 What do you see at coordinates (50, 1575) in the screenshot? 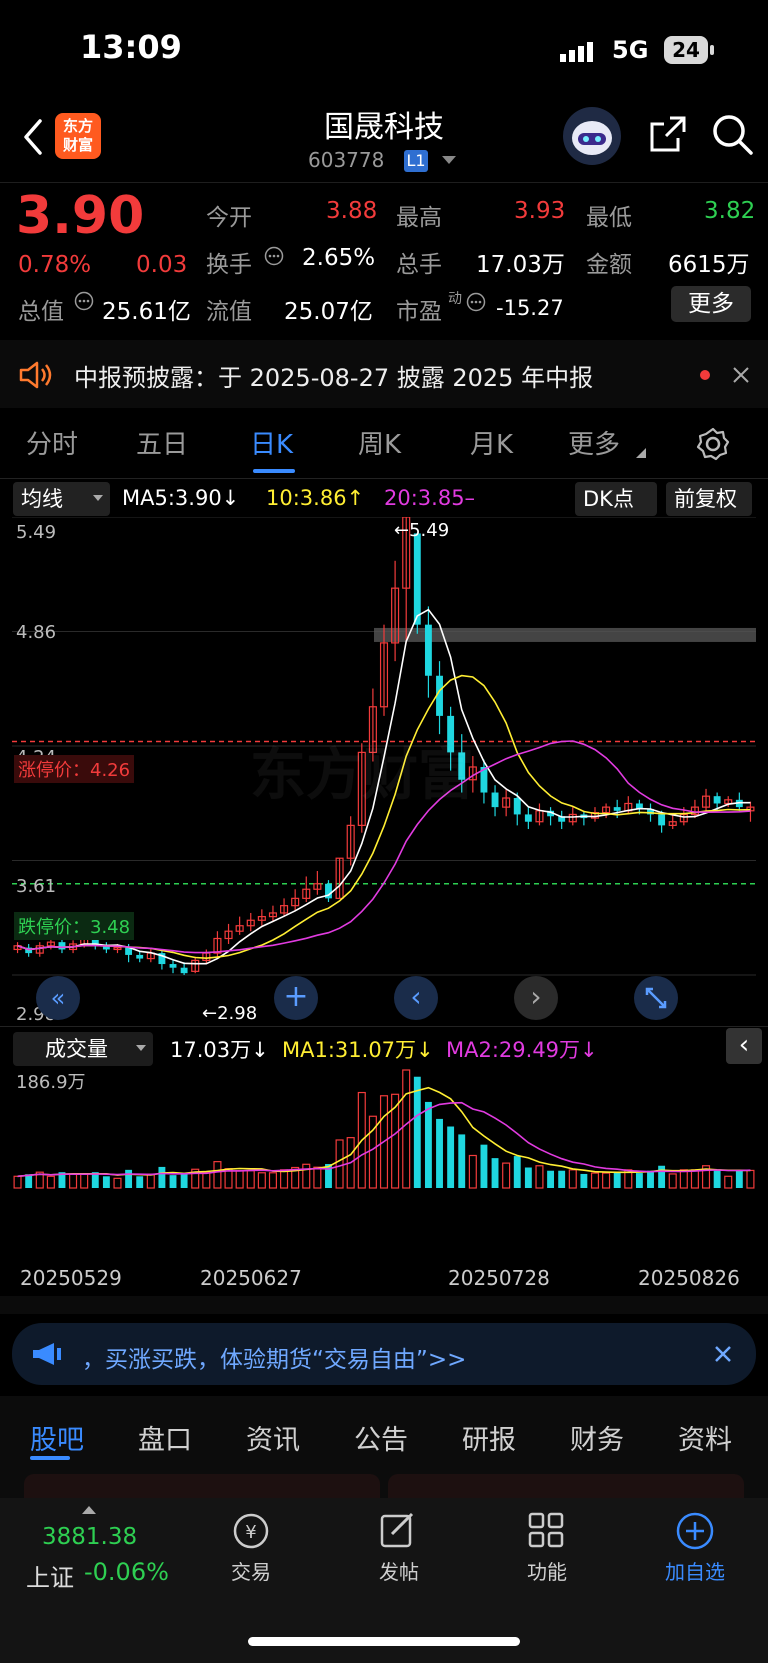
I see `index-name: 上证` at bounding box center [50, 1575].